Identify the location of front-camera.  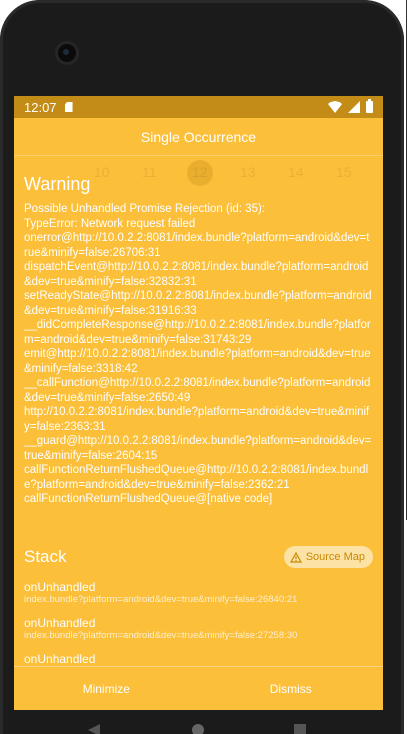
(67, 53).